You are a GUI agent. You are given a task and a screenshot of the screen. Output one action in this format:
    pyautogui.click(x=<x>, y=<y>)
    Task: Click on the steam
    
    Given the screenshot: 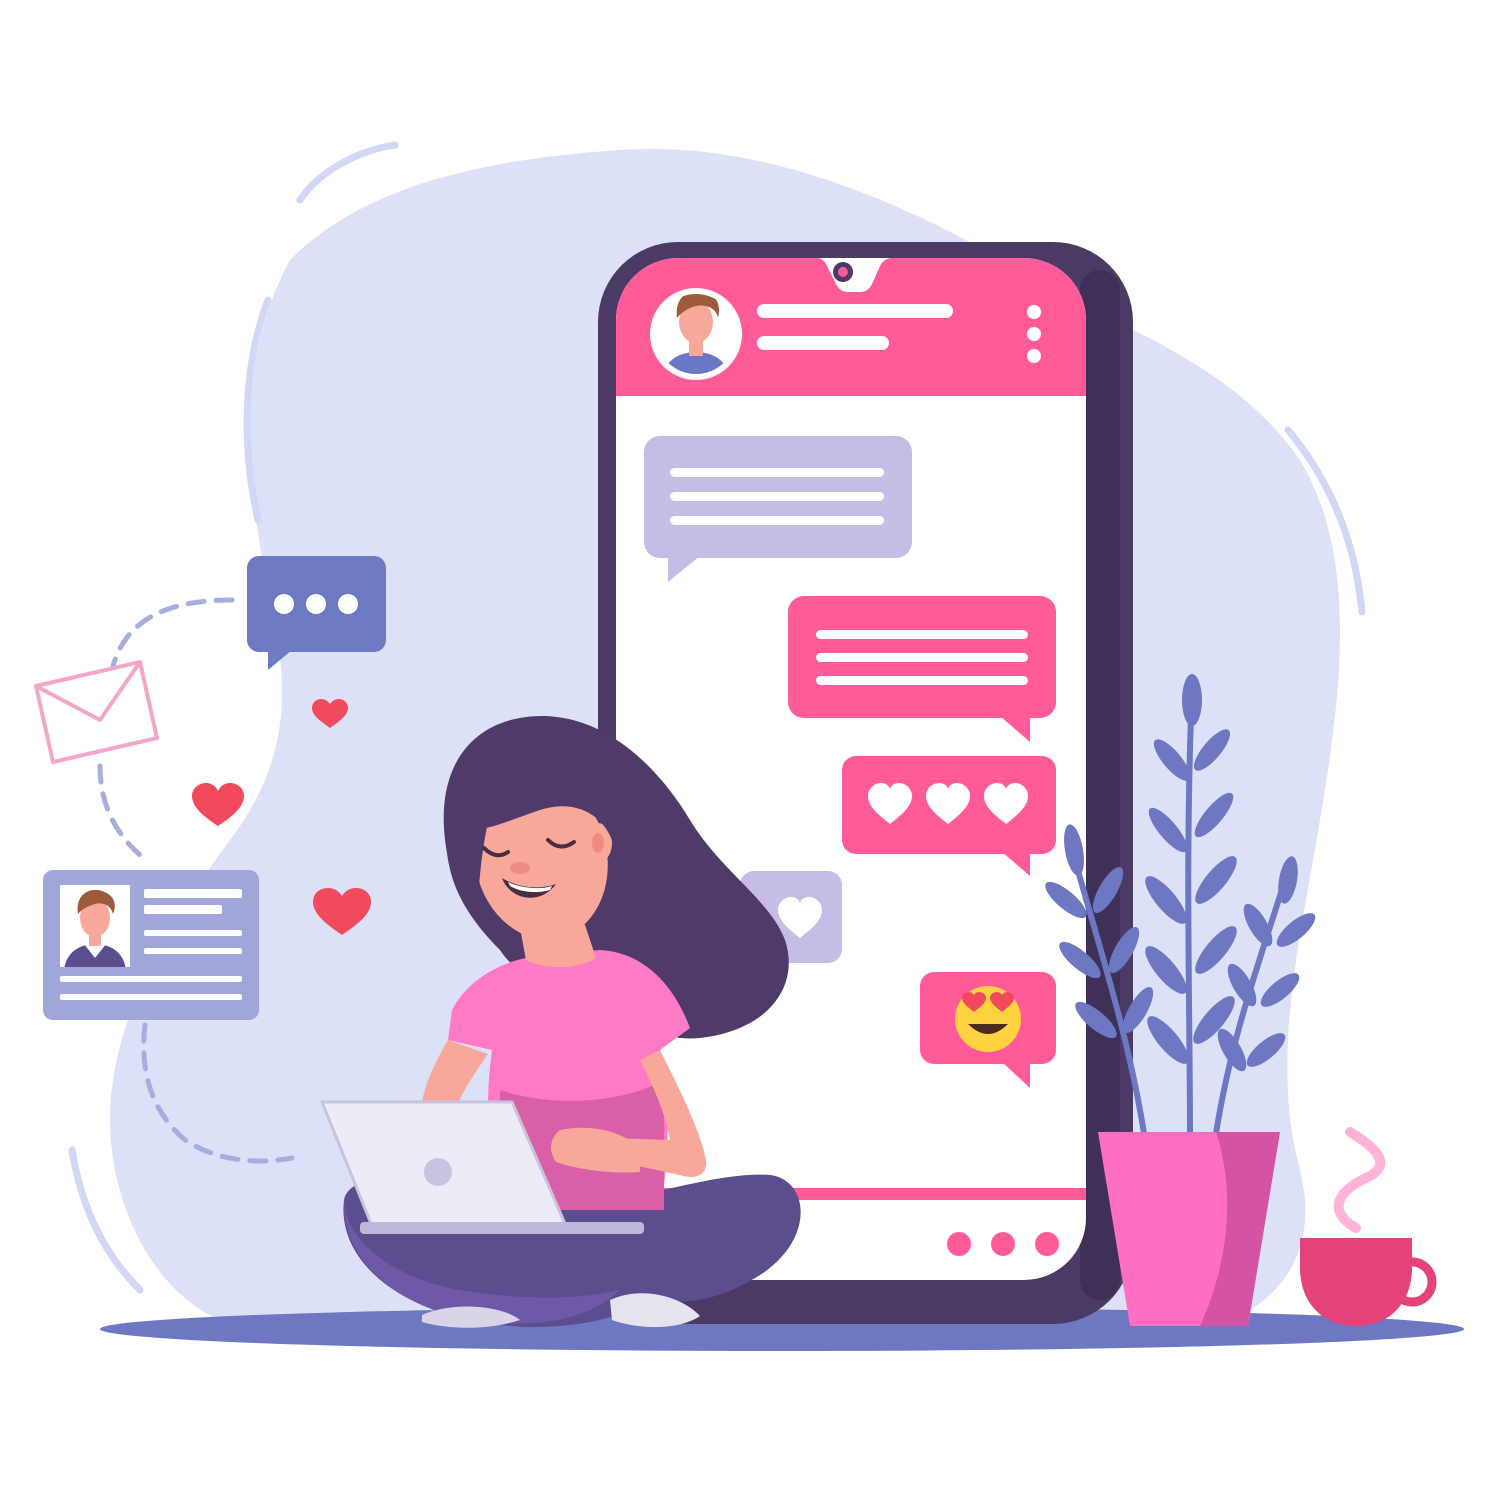 What is the action you would take?
    pyautogui.click(x=1359, y=1180)
    